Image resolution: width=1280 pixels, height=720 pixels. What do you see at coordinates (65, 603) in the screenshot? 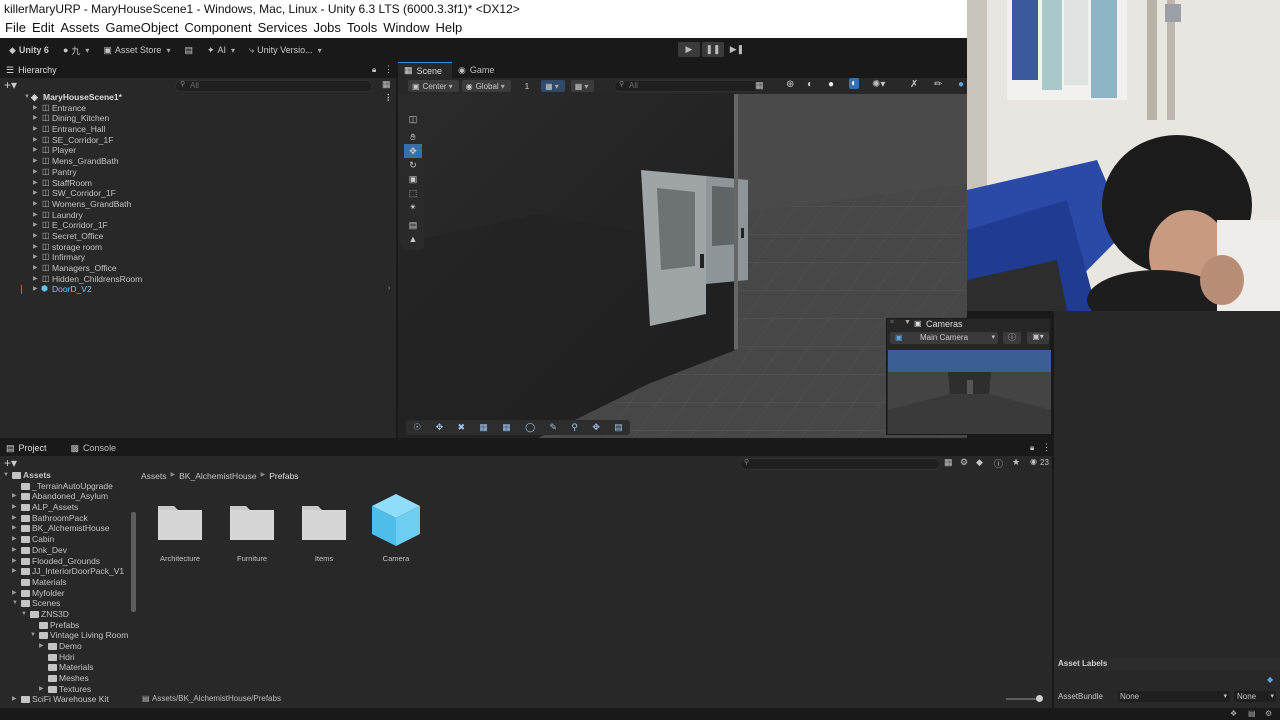
I see `folder-tree-item: ▼ Scenes` at bounding box center [65, 603].